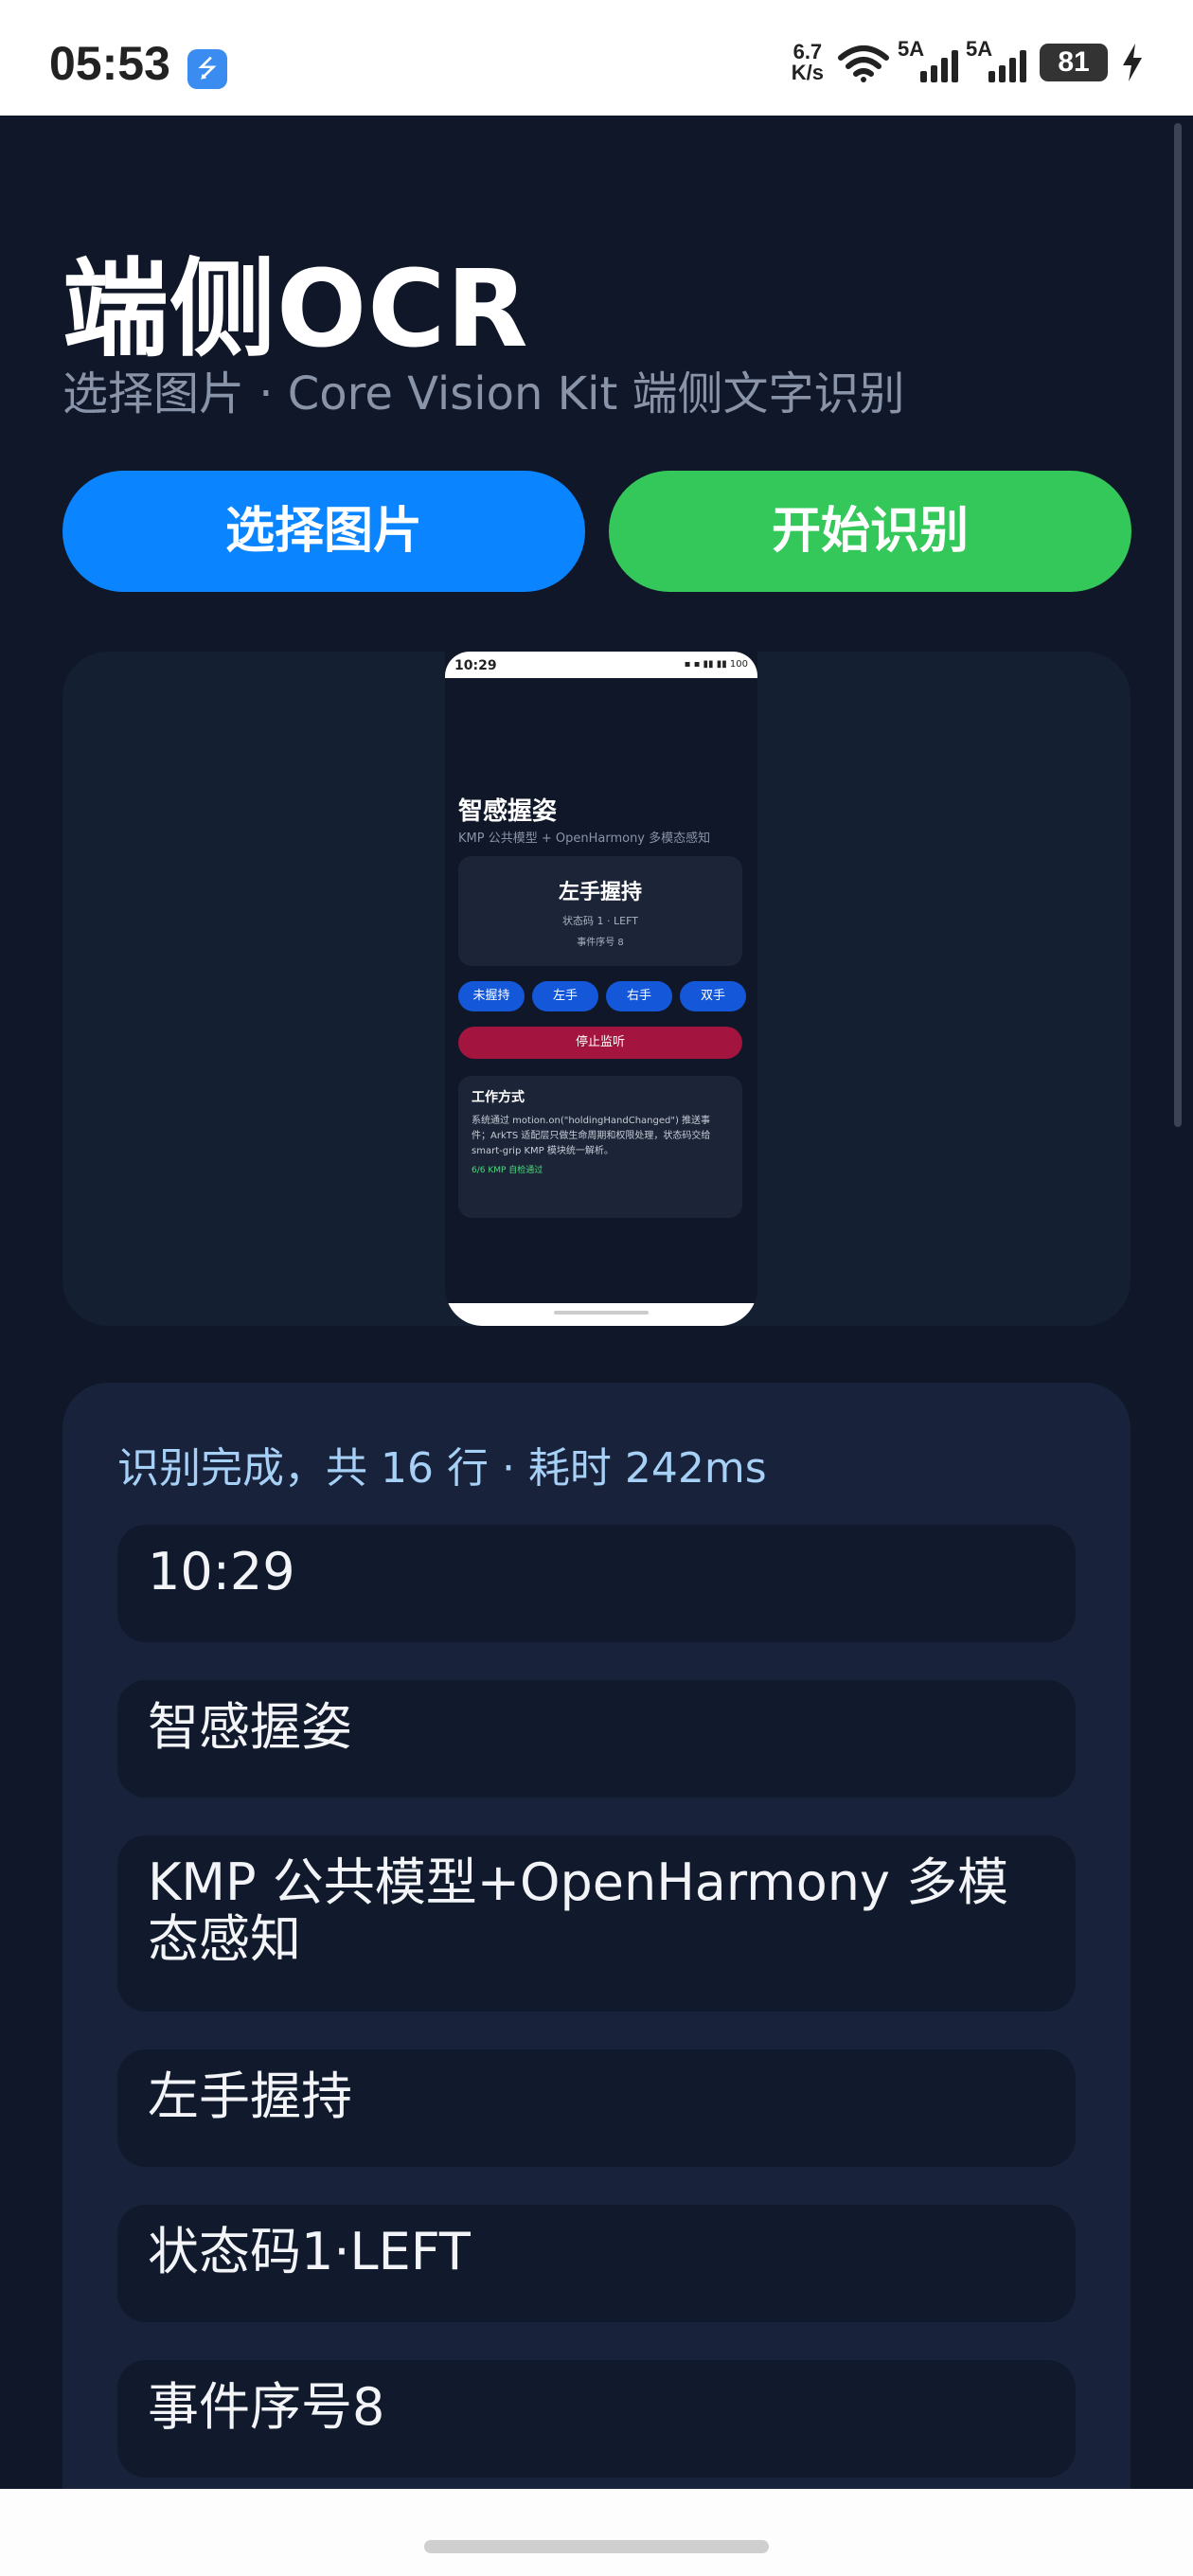 This screenshot has height=2576, width=1193. What do you see at coordinates (295, 309) in the screenshot?
I see `page-title: 端侧OCR` at bounding box center [295, 309].